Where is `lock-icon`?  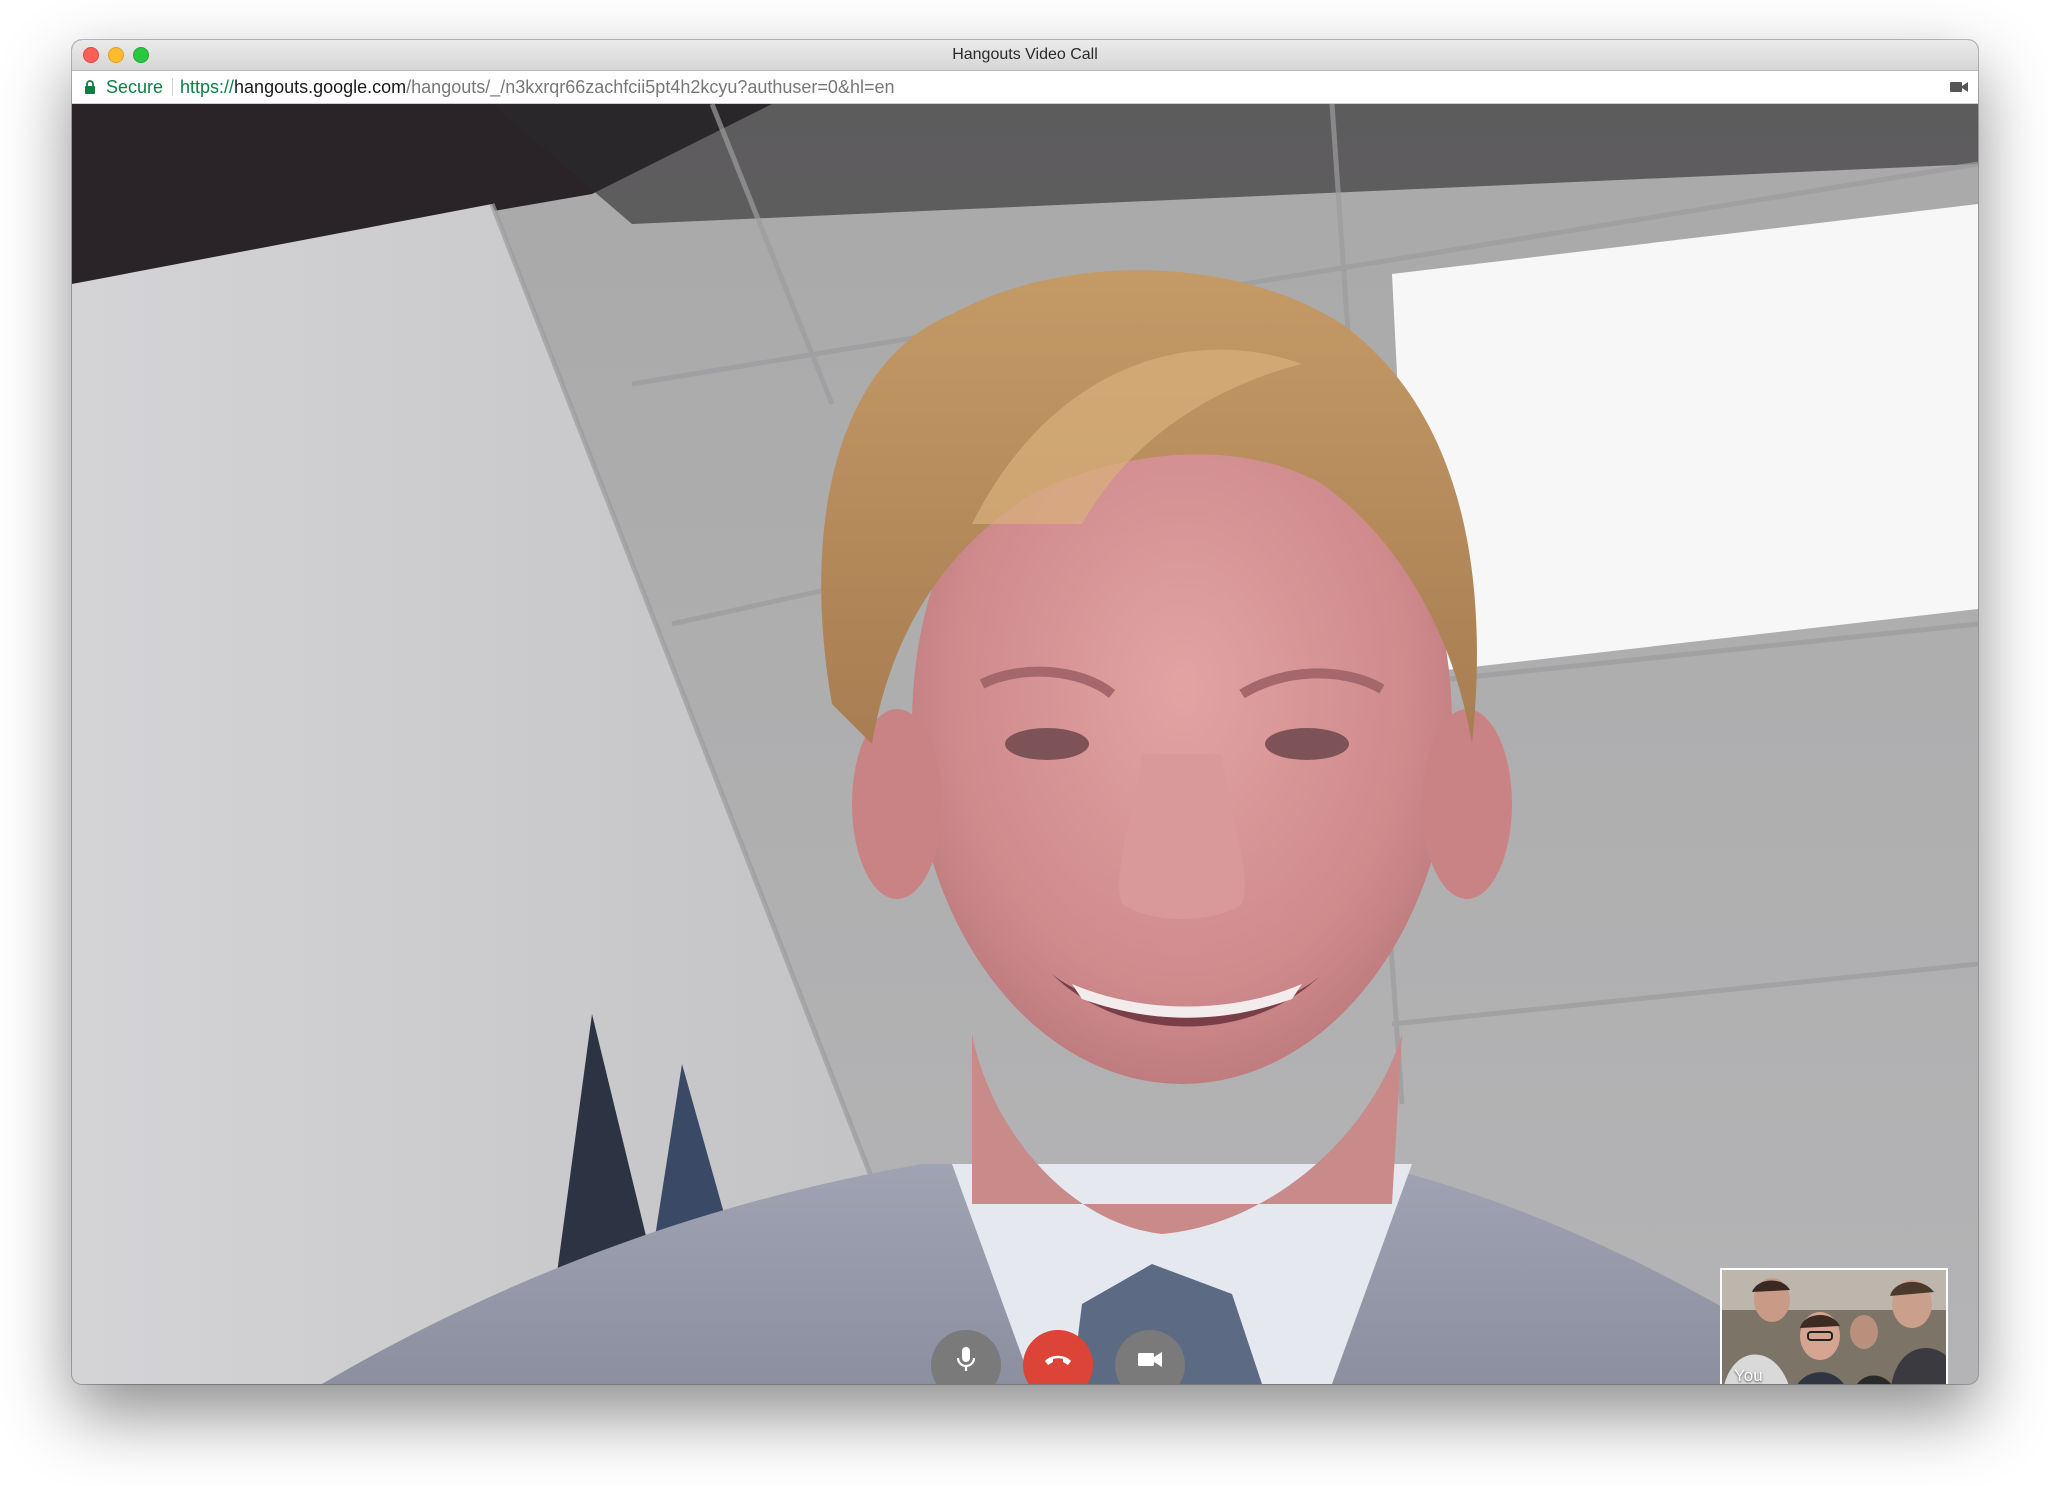 lock-icon is located at coordinates (90, 87).